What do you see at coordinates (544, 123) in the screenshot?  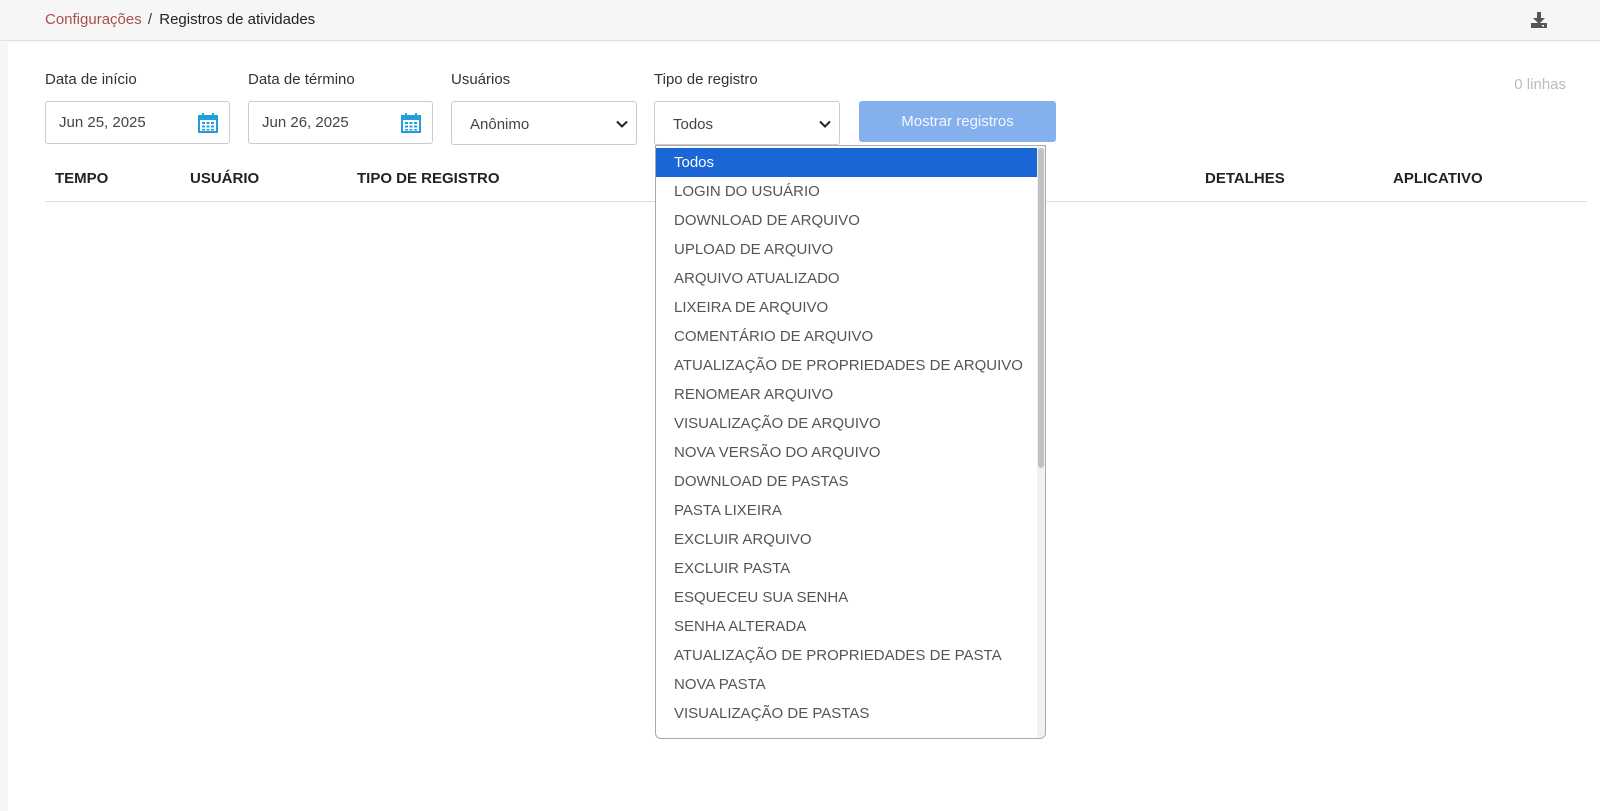 I see `users-select: Anônimo` at bounding box center [544, 123].